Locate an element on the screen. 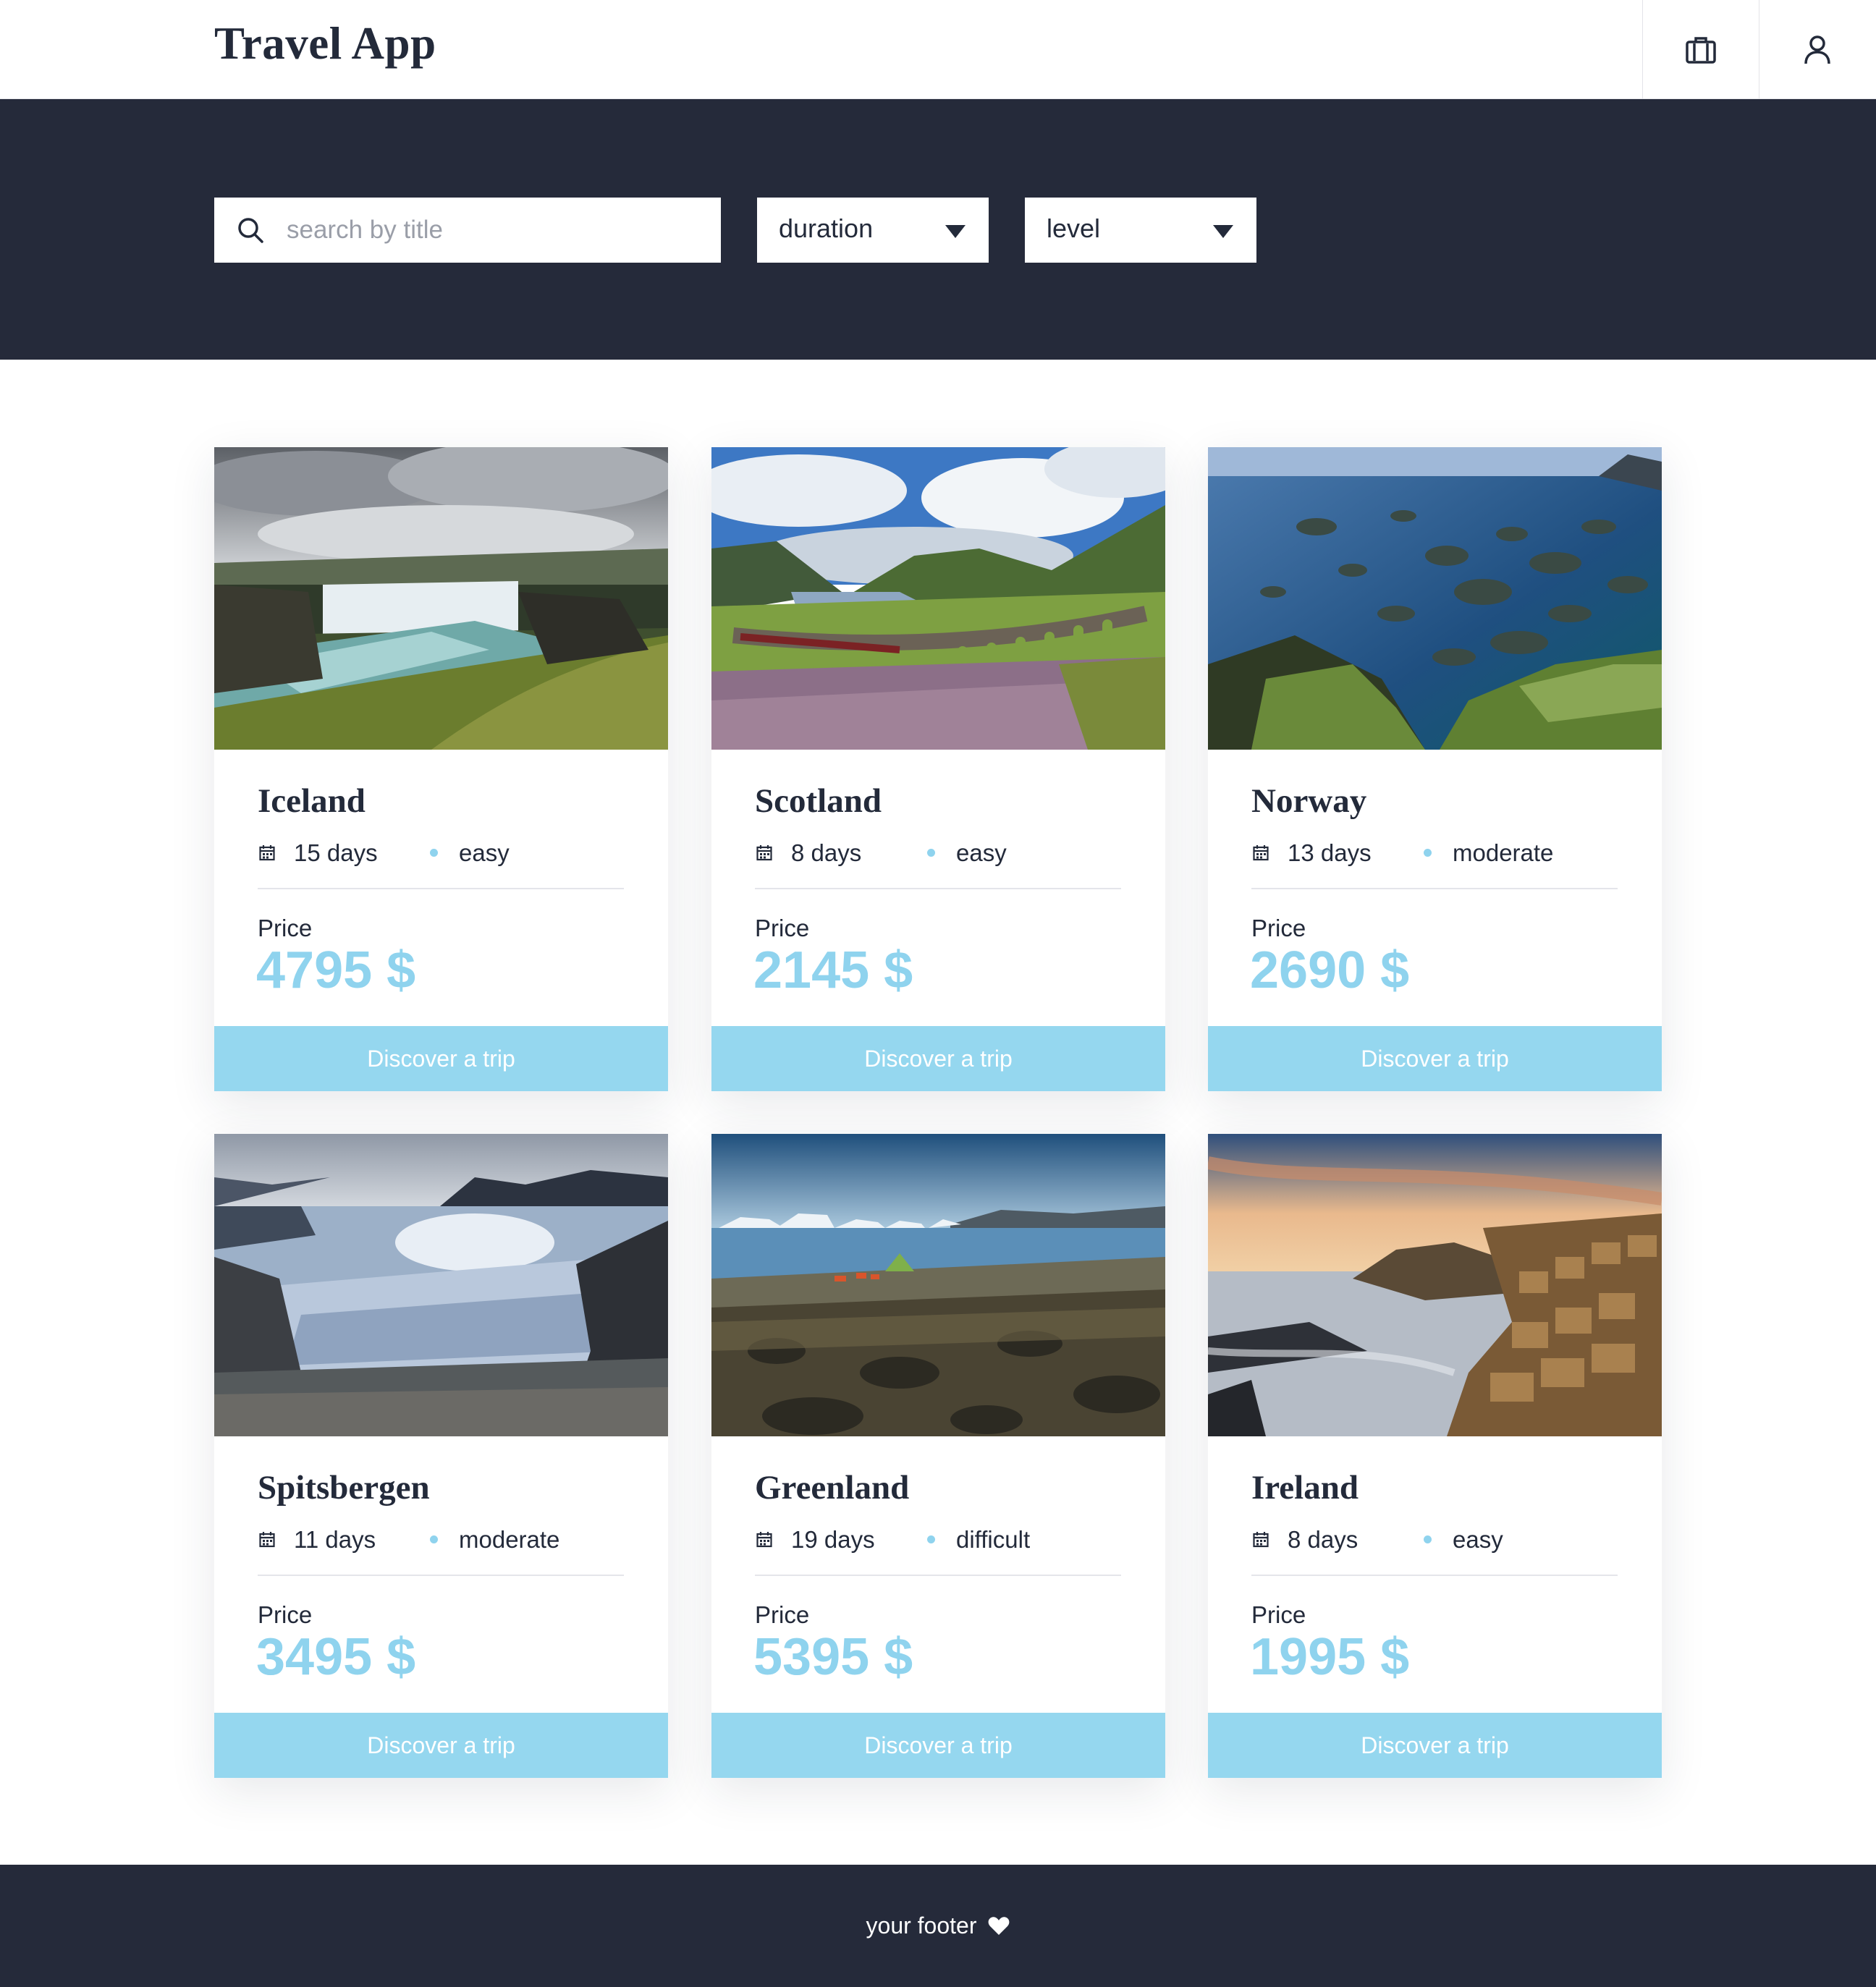  trip-title: Norway is located at coordinates (1309, 801).